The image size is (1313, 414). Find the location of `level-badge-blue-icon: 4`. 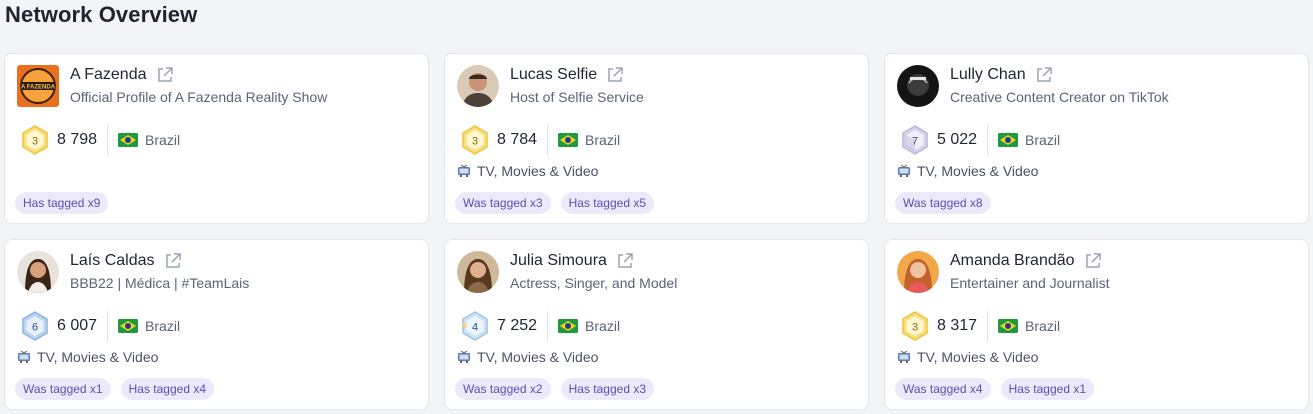

level-badge-blue-icon: 4 is located at coordinates (475, 326).